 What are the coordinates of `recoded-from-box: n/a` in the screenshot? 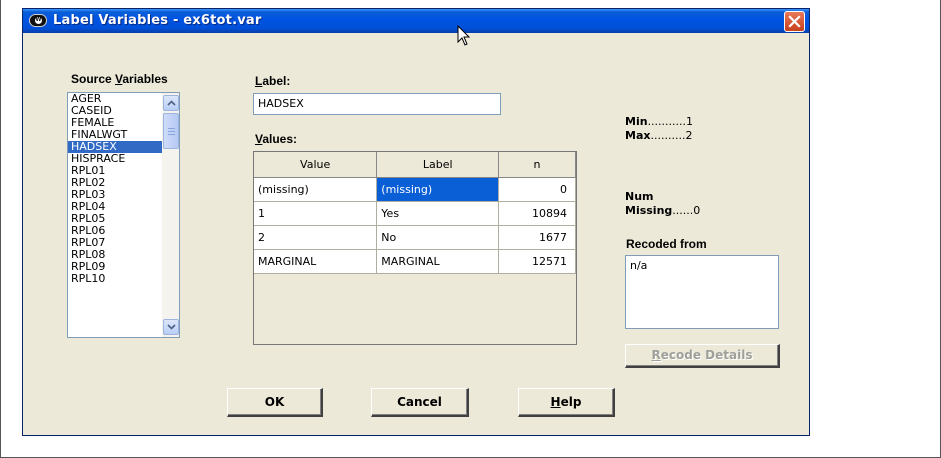 It's located at (702, 292).